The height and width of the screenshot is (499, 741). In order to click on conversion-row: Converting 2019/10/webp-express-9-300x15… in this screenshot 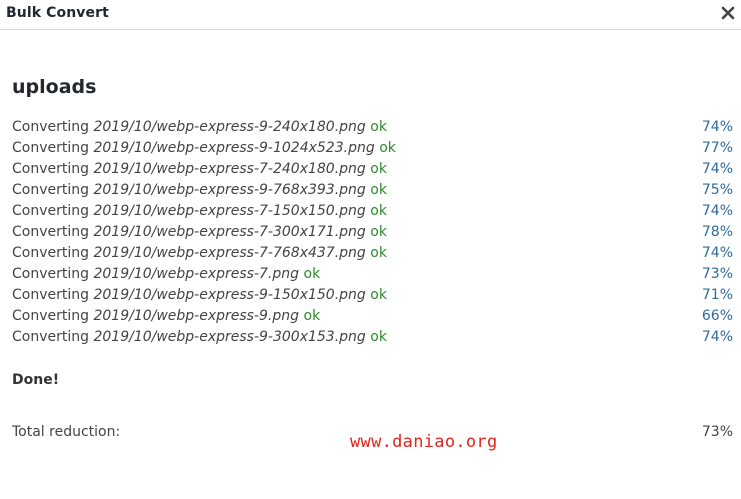, I will do `click(372, 337)`.